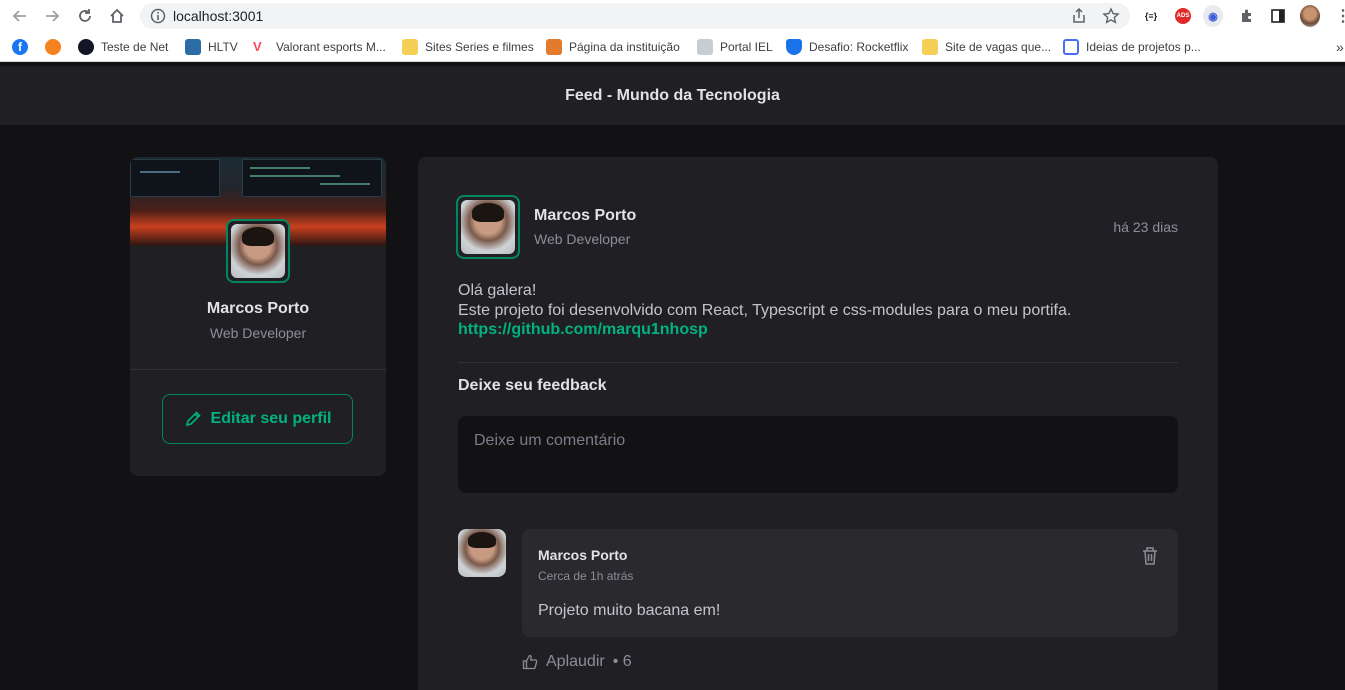  Describe the element at coordinates (85, 16) in the screenshot. I see `reload-icon` at that location.